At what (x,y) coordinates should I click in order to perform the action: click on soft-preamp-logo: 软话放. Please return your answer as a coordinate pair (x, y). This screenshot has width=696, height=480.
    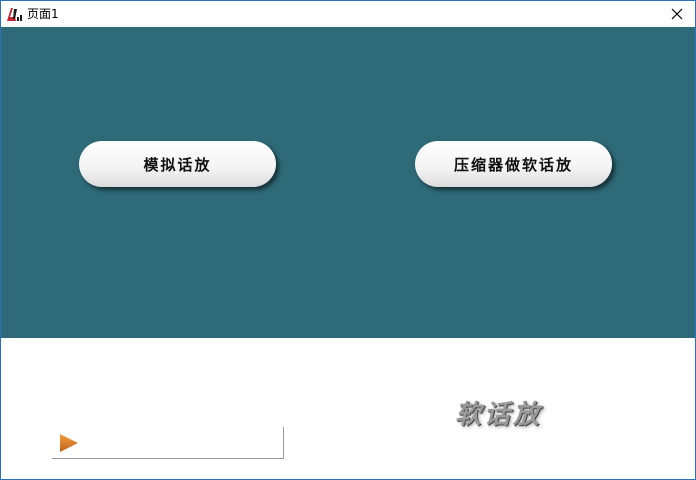
    Looking at the image, I should click on (499, 415).